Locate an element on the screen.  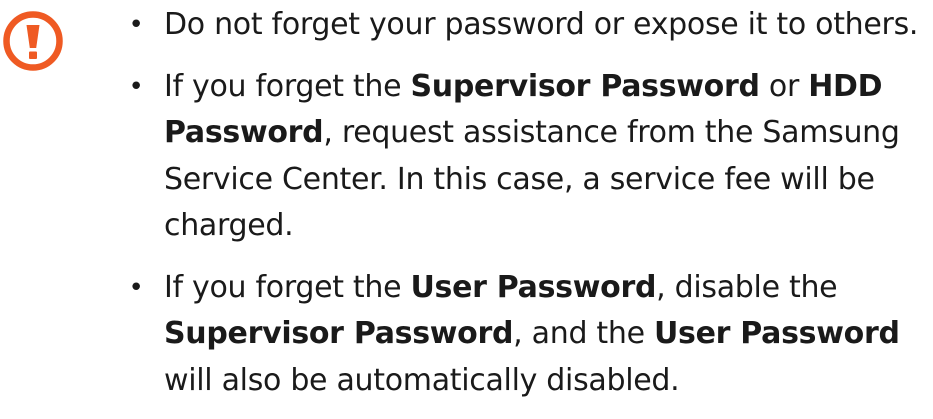
note-text: or is located at coordinates (784, 86).